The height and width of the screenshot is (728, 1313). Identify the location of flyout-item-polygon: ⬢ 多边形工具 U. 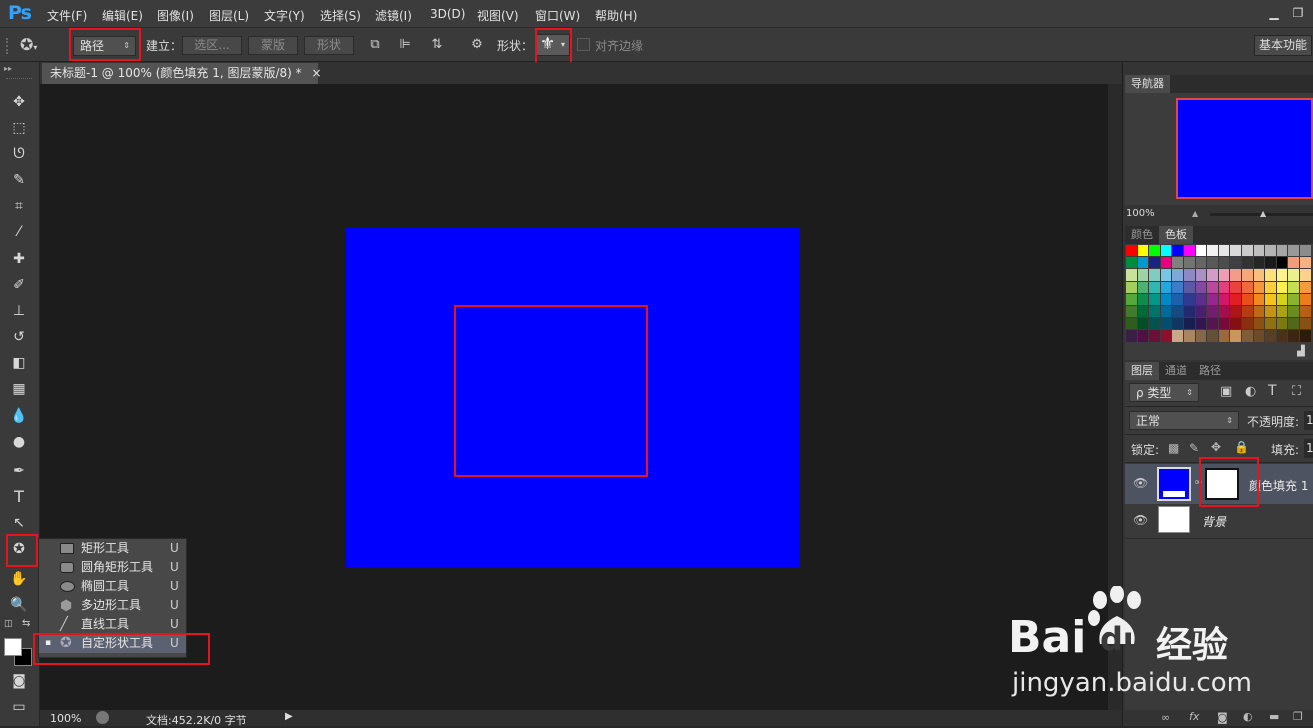
(112, 605).